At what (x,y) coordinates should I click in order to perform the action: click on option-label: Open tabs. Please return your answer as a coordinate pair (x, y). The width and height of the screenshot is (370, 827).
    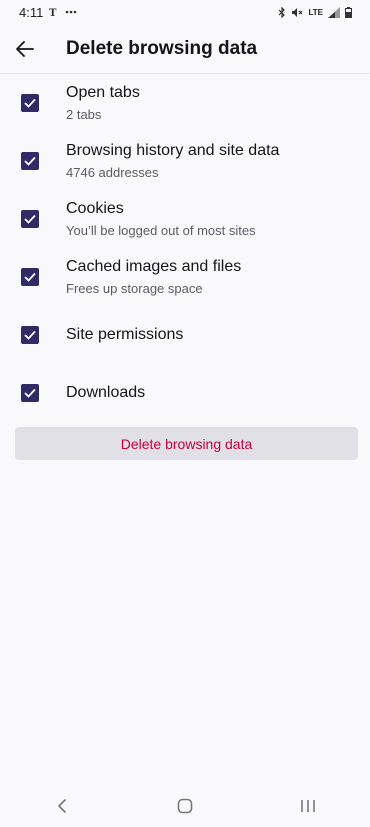
    Looking at the image, I should click on (103, 92).